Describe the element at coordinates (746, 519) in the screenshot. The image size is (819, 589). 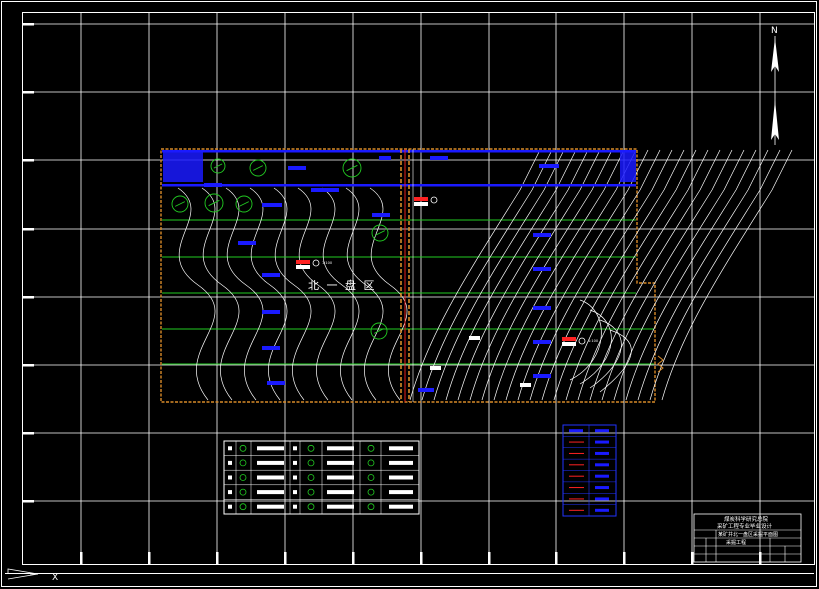
I see `title-line-1: 煤炭科学研究总院` at that location.